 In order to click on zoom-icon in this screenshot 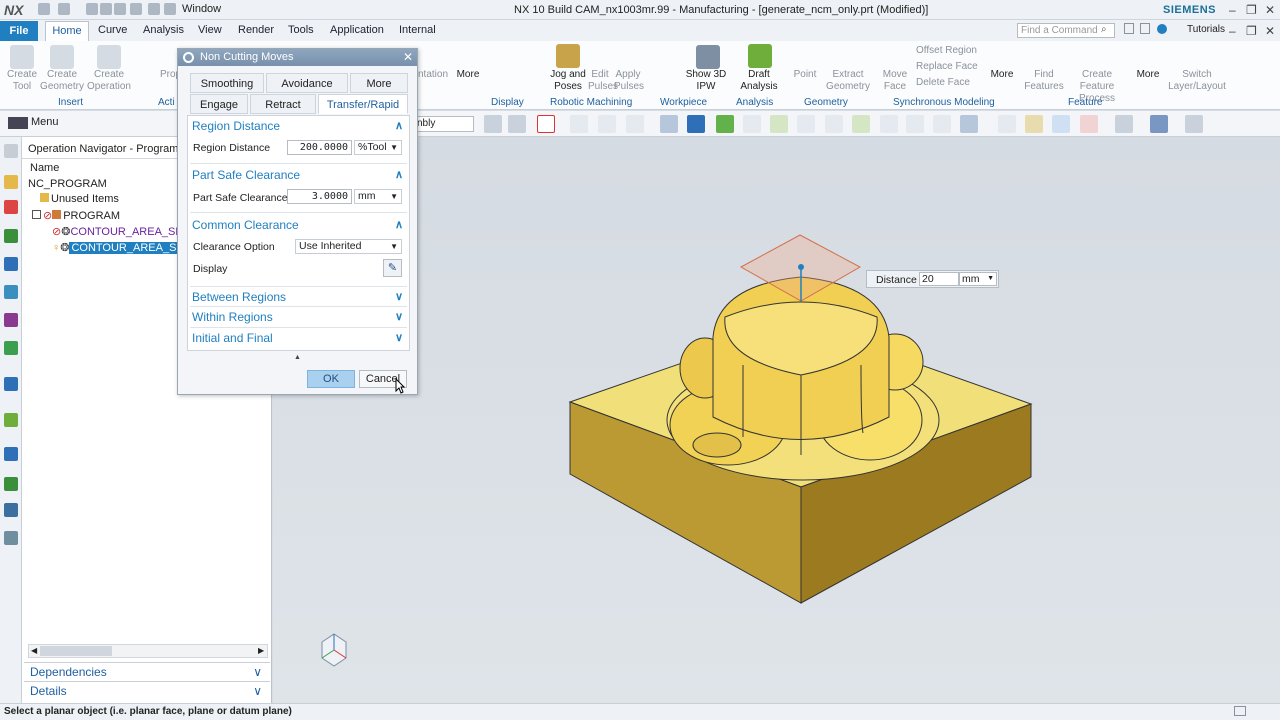, I will do `click(1034, 124)`.